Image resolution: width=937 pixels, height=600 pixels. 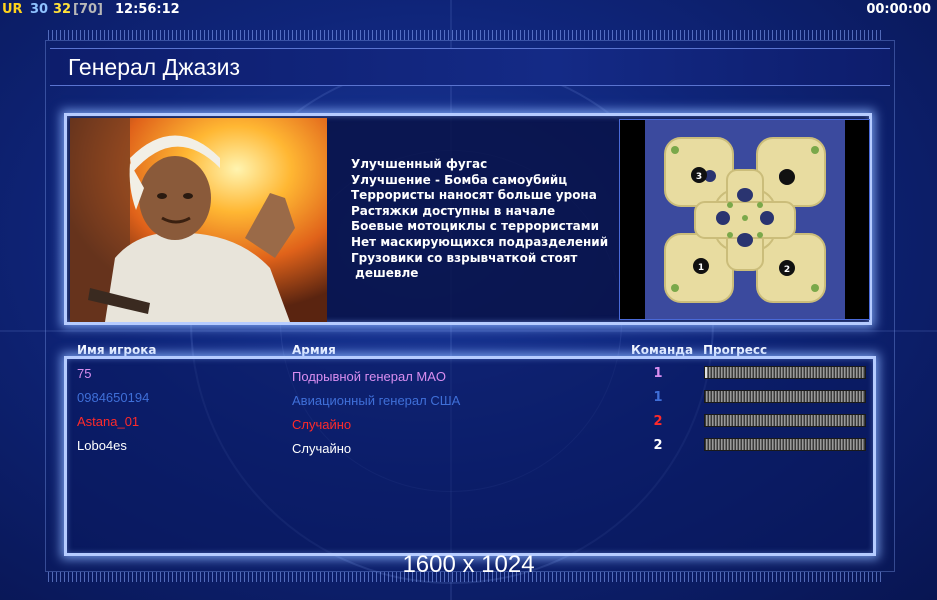 I want to click on feature-item: Нет маскирующихся подразделений, so click(x=480, y=241).